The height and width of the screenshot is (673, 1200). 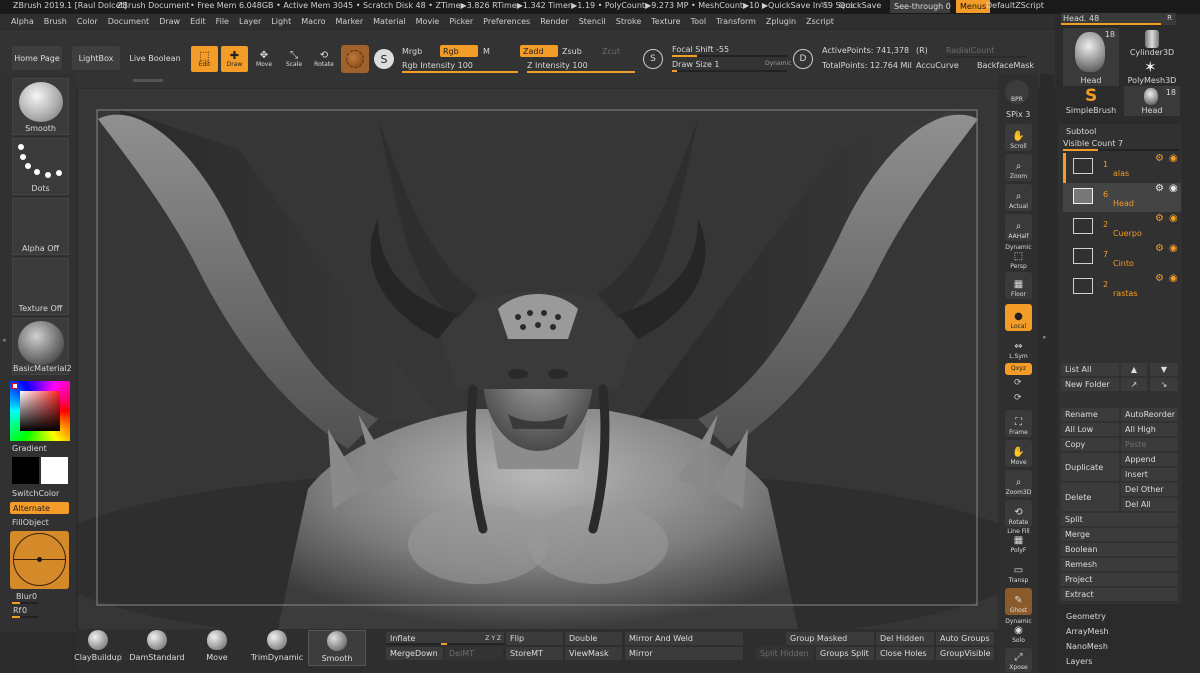 I want to click on del-other-button: Del Other, so click(x=1149, y=489).